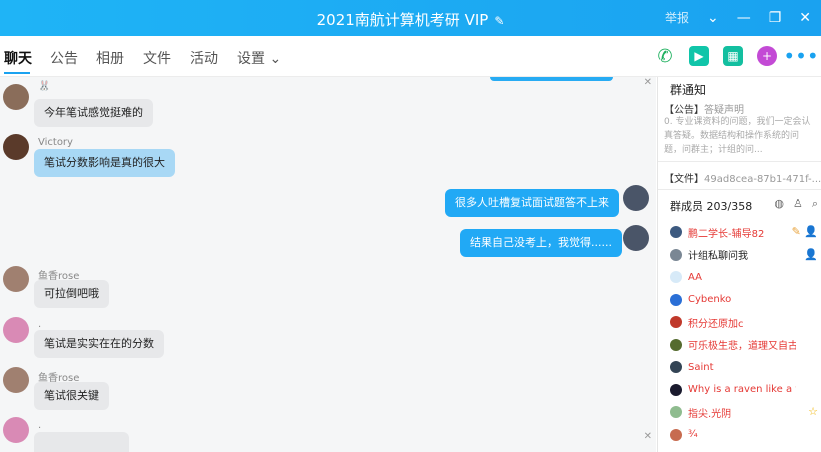 The image size is (821, 452). Describe the element at coordinates (99, 344) in the screenshot. I see `message-bubble: 笔试是实实在在的分数` at that location.